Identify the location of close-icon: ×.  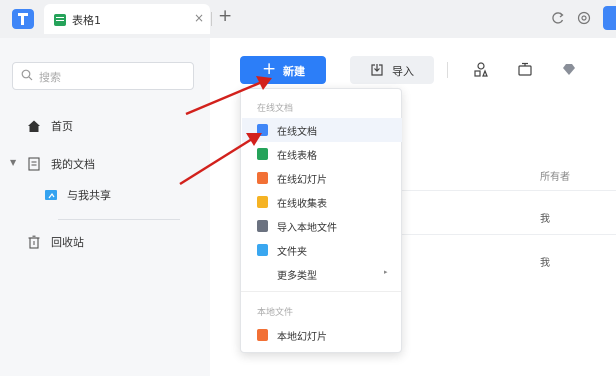
(199, 18).